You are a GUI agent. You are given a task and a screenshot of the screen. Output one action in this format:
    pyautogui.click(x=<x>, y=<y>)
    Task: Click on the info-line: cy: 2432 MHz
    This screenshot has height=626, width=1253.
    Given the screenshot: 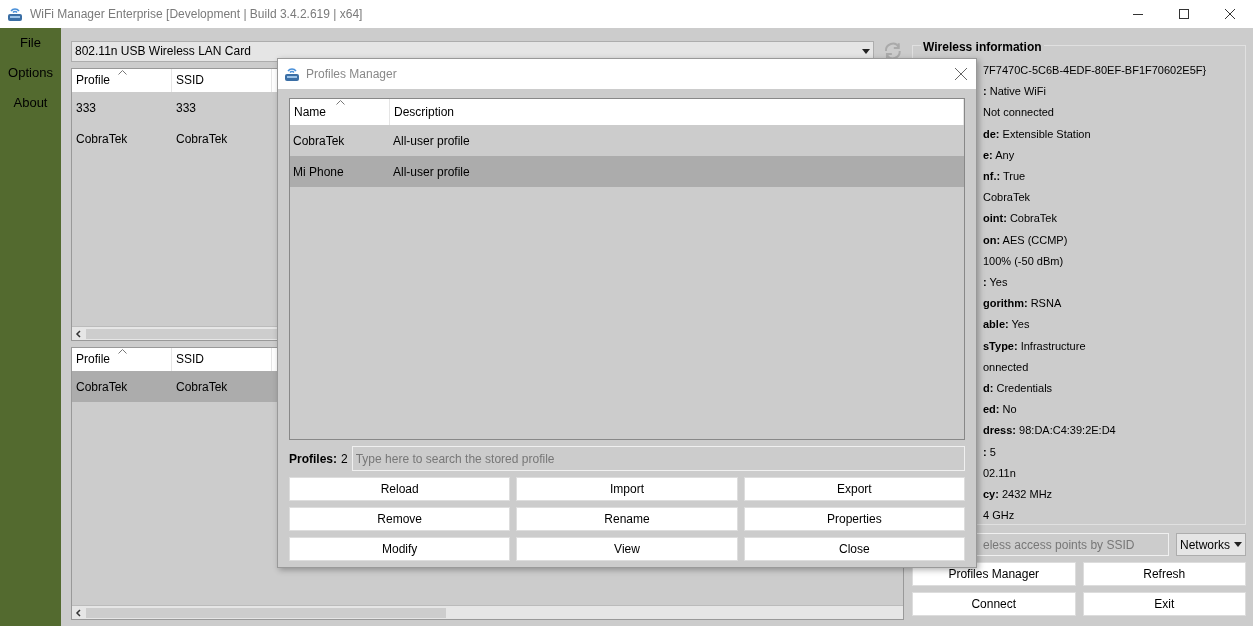 What is the action you would take?
    pyautogui.click(x=1018, y=495)
    